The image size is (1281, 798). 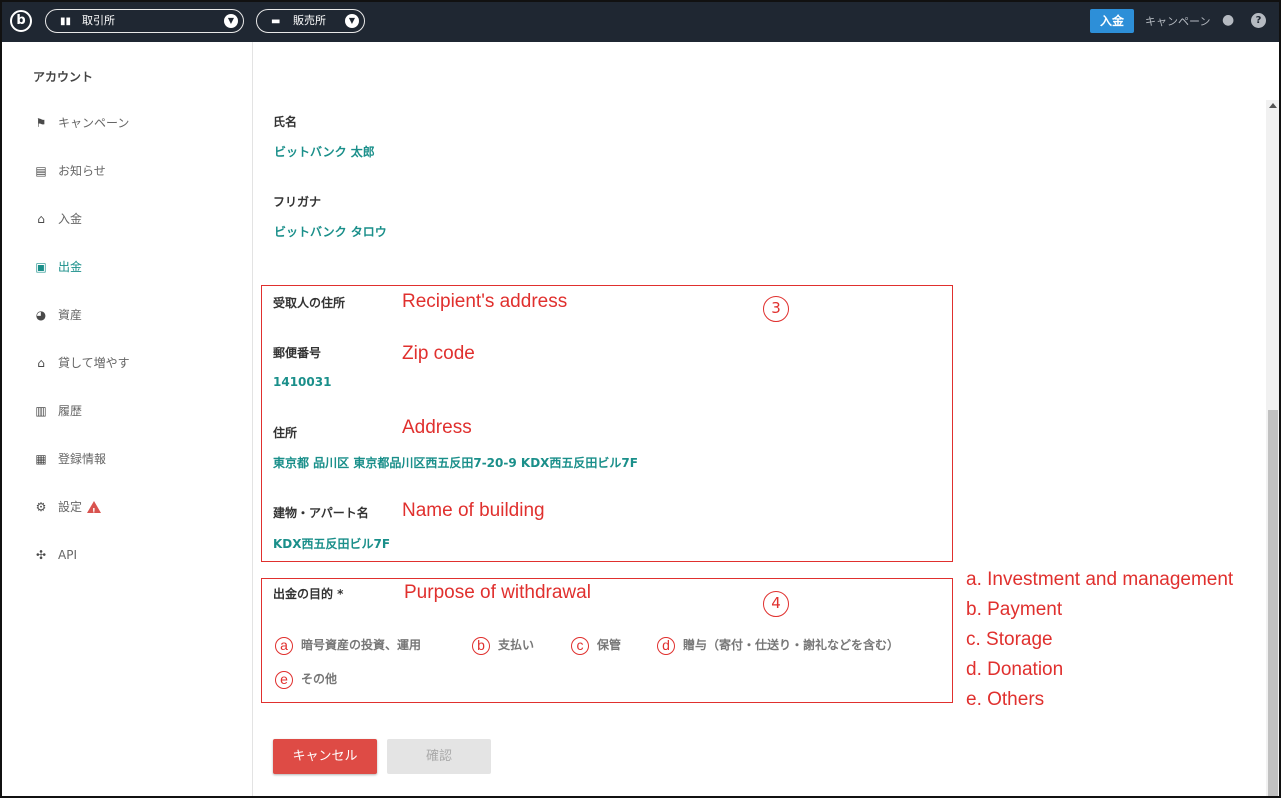 I want to click on sidebar-item-history: ▥ 履歴, so click(x=57, y=411).